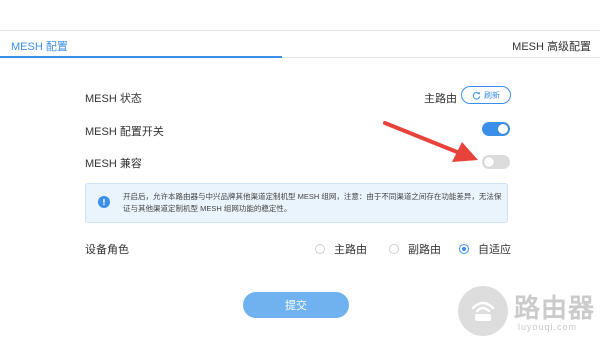 This screenshot has height=351, width=600. Describe the element at coordinates (441, 57) in the screenshot. I see `tab-divider` at that location.